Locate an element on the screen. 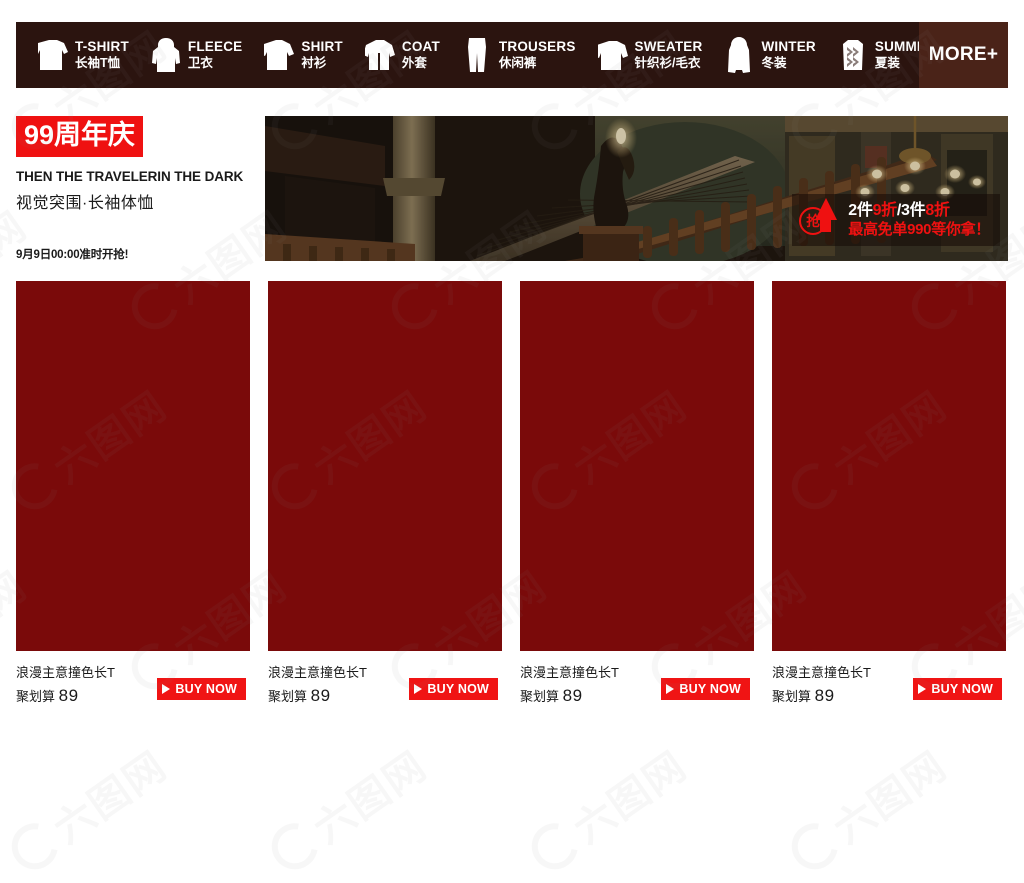  promo-headline-en: THEN THE TRAVELERIN THE DARK is located at coordinates (130, 176).